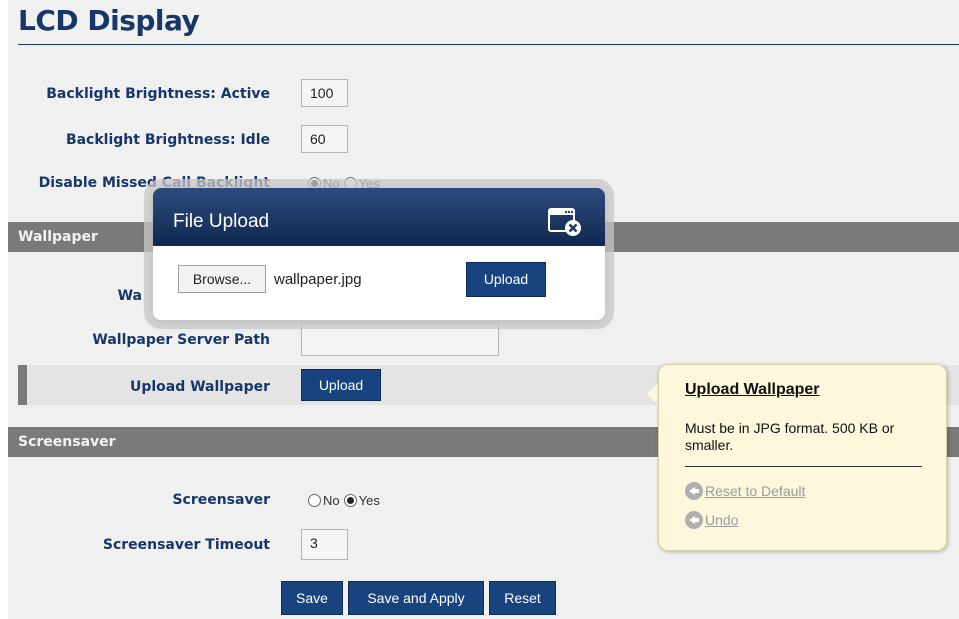 The height and width of the screenshot is (619, 959). I want to click on dialog-title: File Upload, so click(221, 221).